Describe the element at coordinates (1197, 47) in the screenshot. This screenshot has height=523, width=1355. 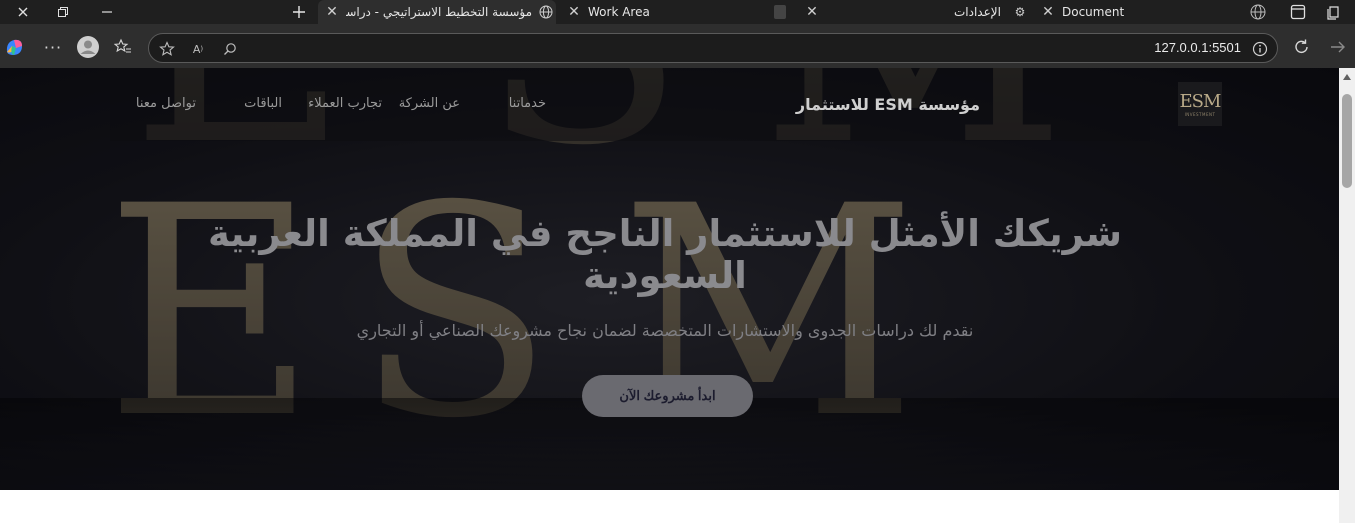
I see `url-text: 127.0.0.1:5501` at that location.